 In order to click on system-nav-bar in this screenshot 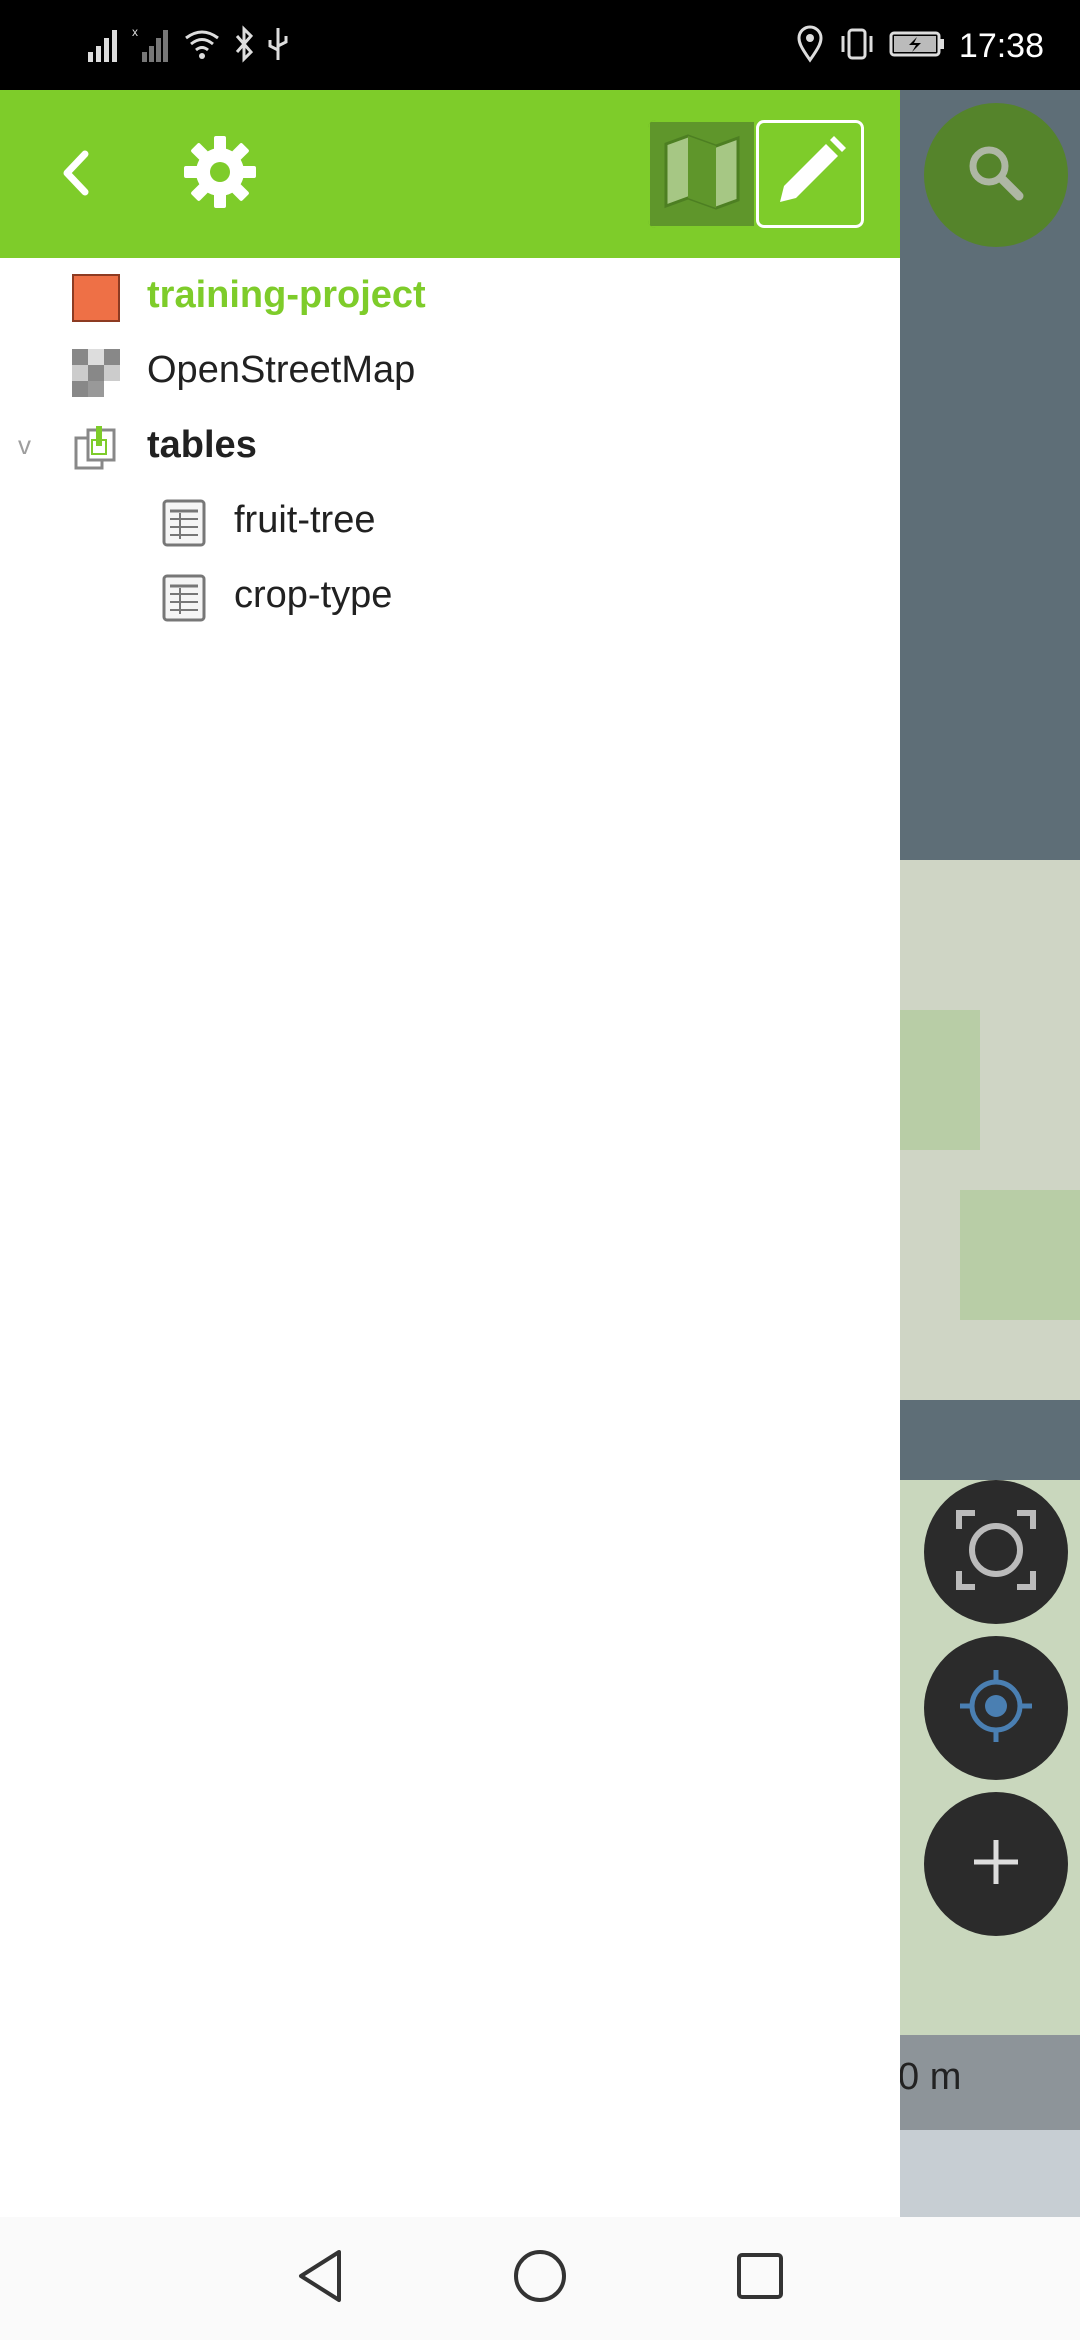, I will do `click(540, 2278)`.